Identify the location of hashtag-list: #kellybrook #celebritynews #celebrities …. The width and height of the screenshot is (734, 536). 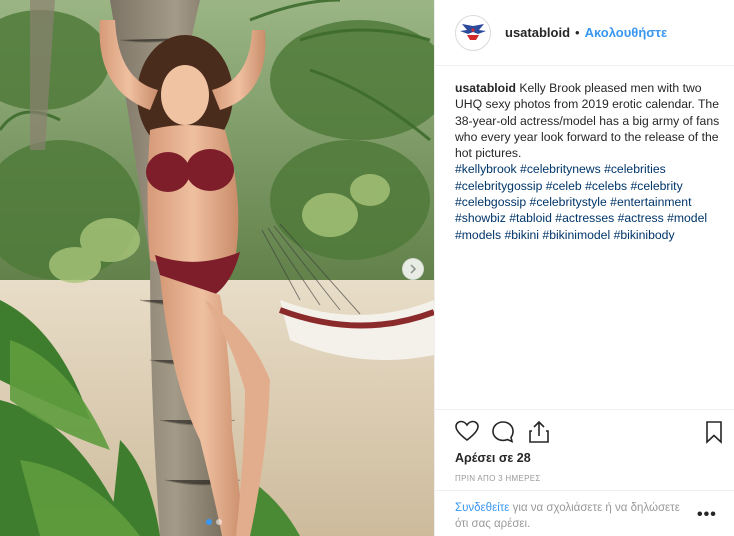
(589, 201).